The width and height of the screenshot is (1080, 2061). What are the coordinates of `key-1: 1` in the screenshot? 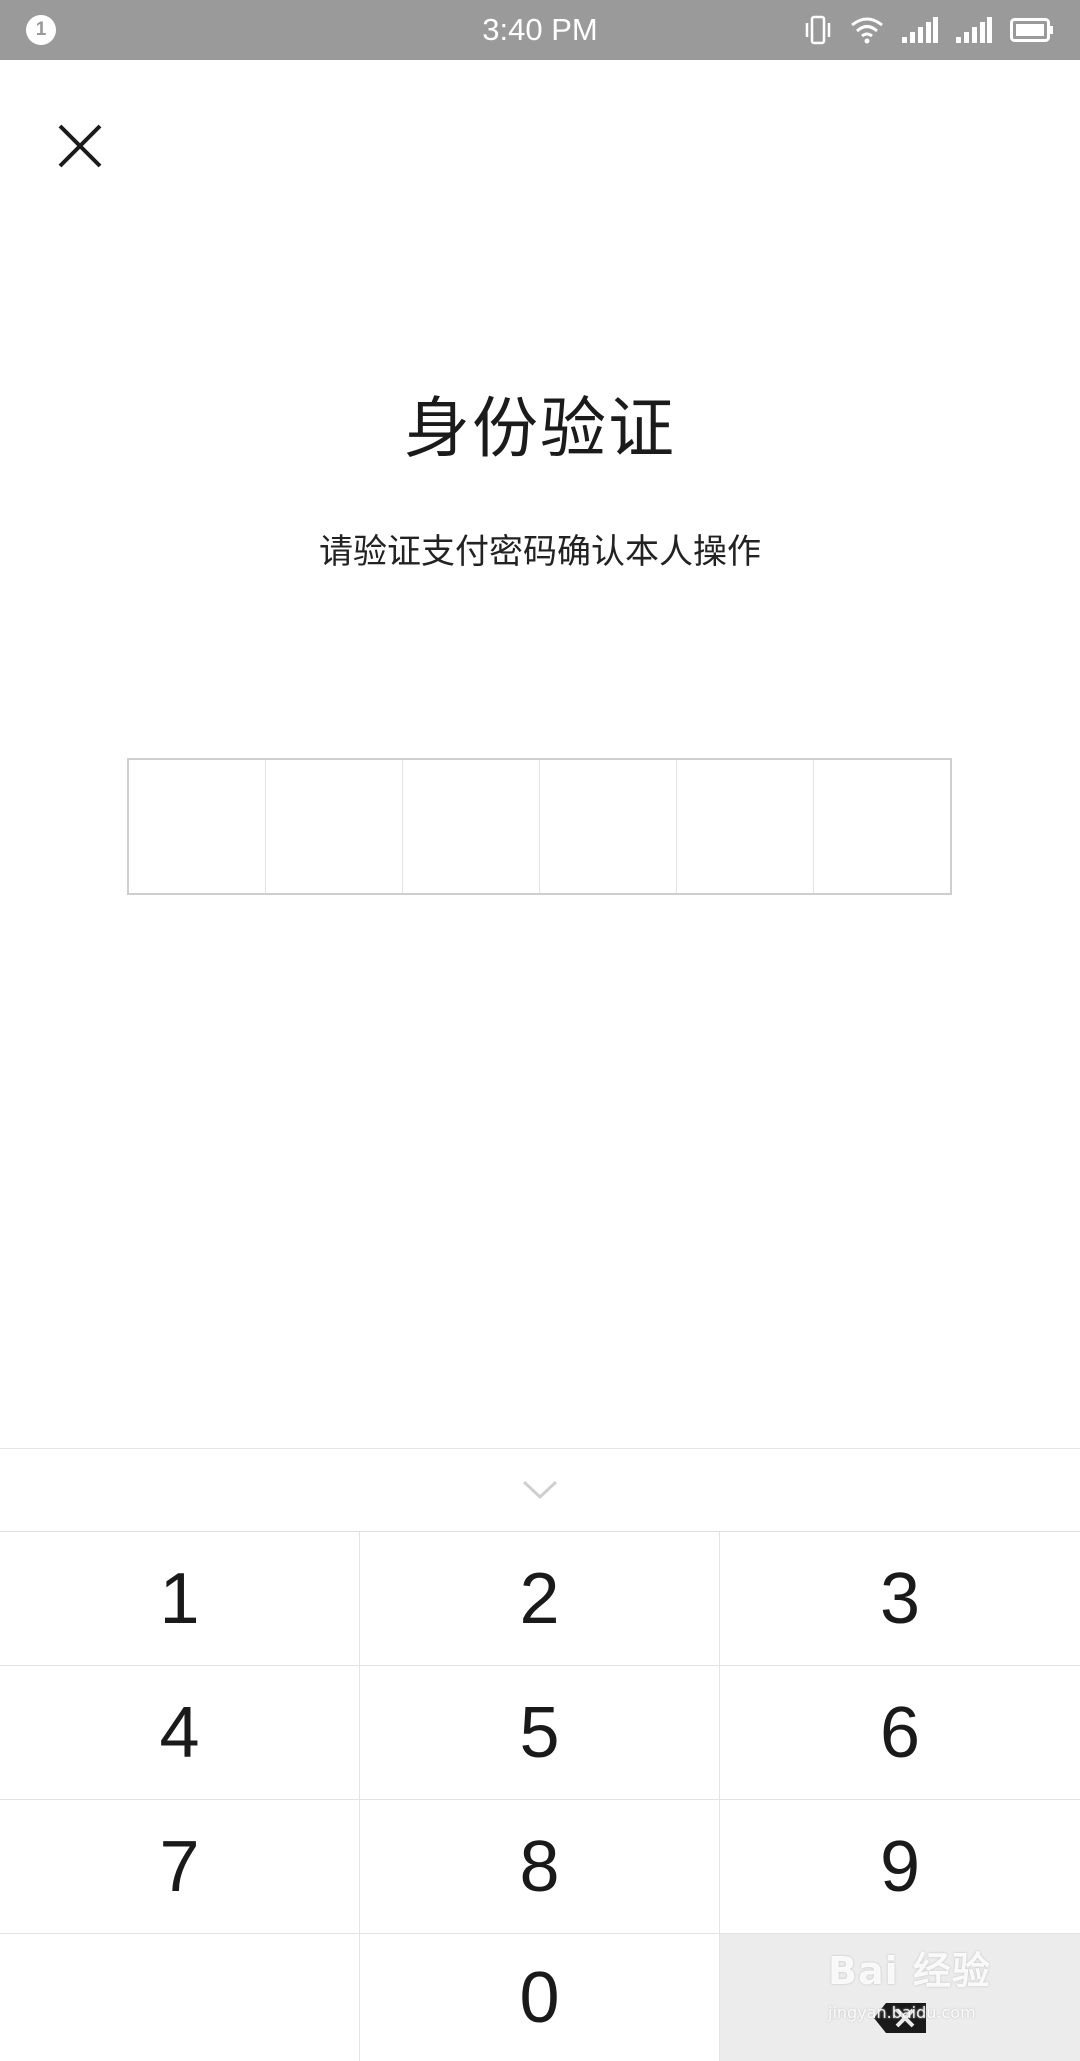 It's located at (180, 1599).